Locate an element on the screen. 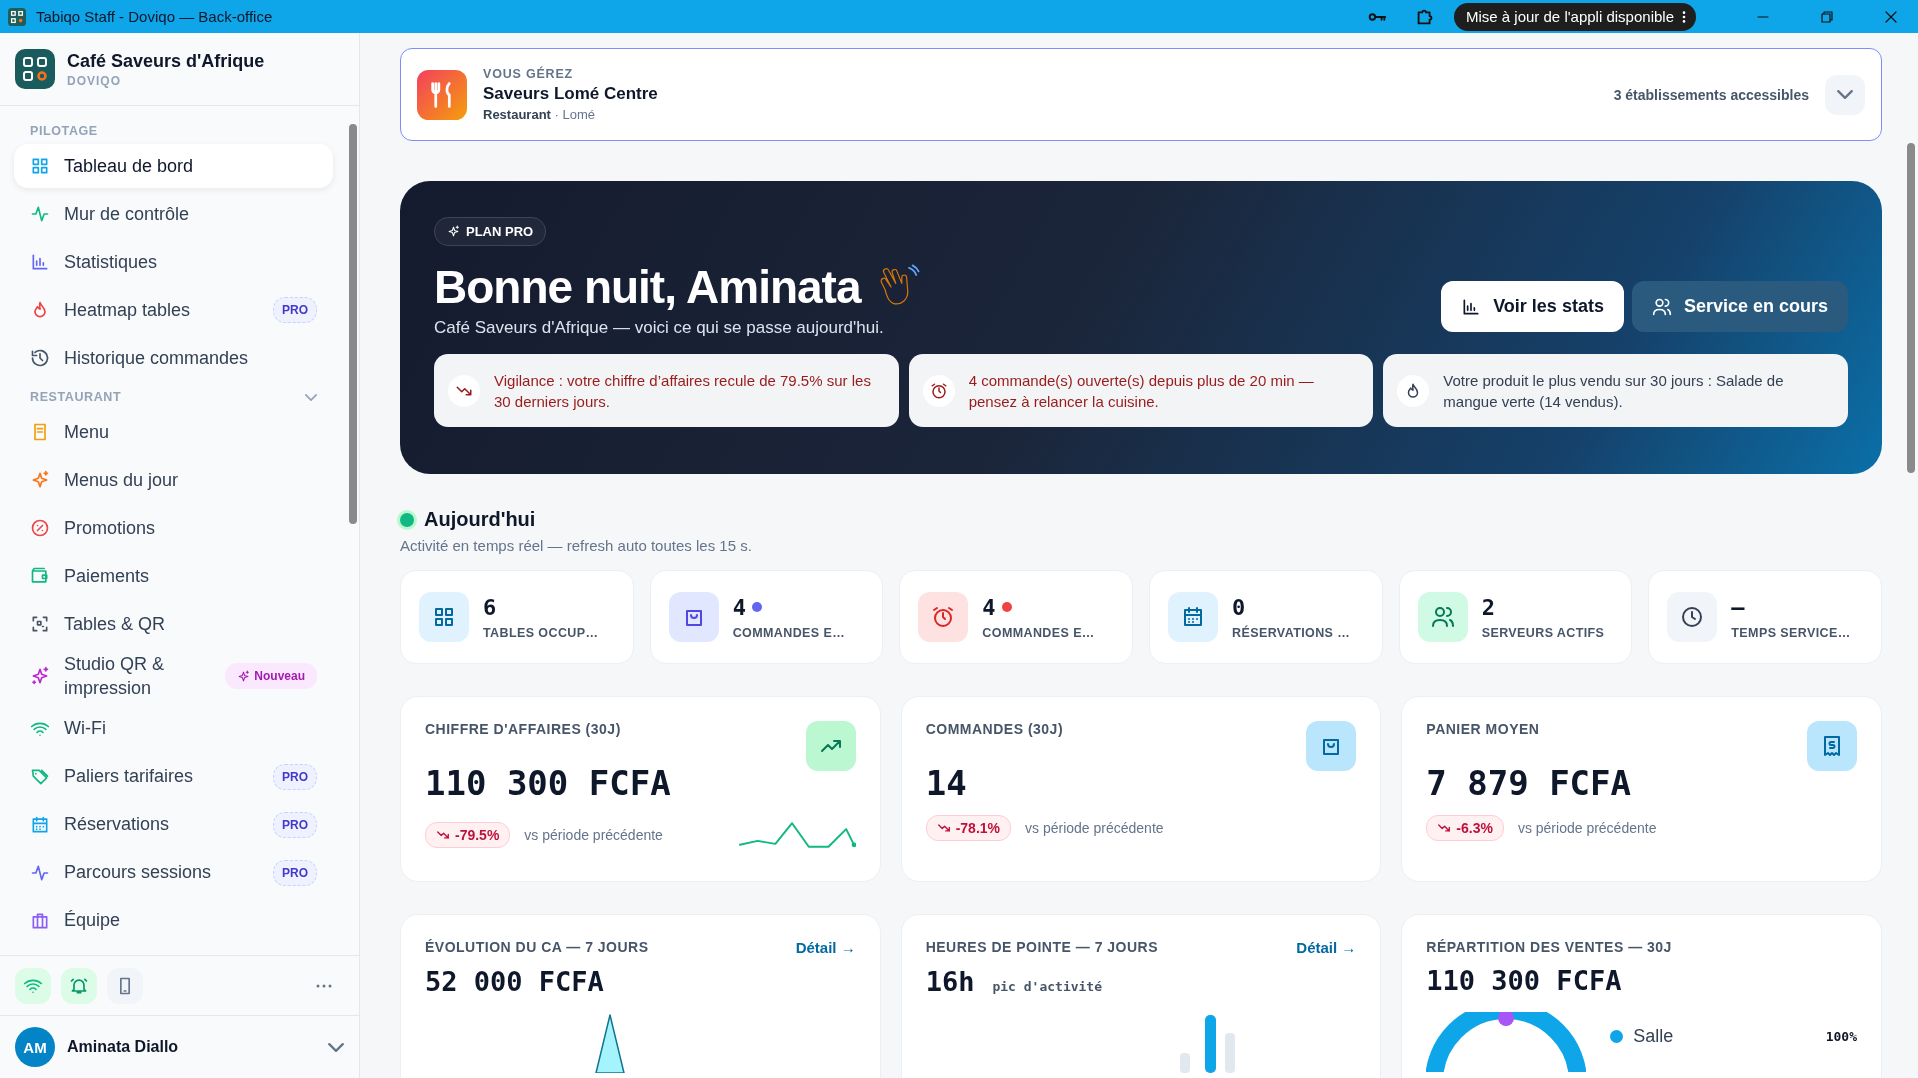  hero-button: Voir les stats is located at coordinates (1532, 306).